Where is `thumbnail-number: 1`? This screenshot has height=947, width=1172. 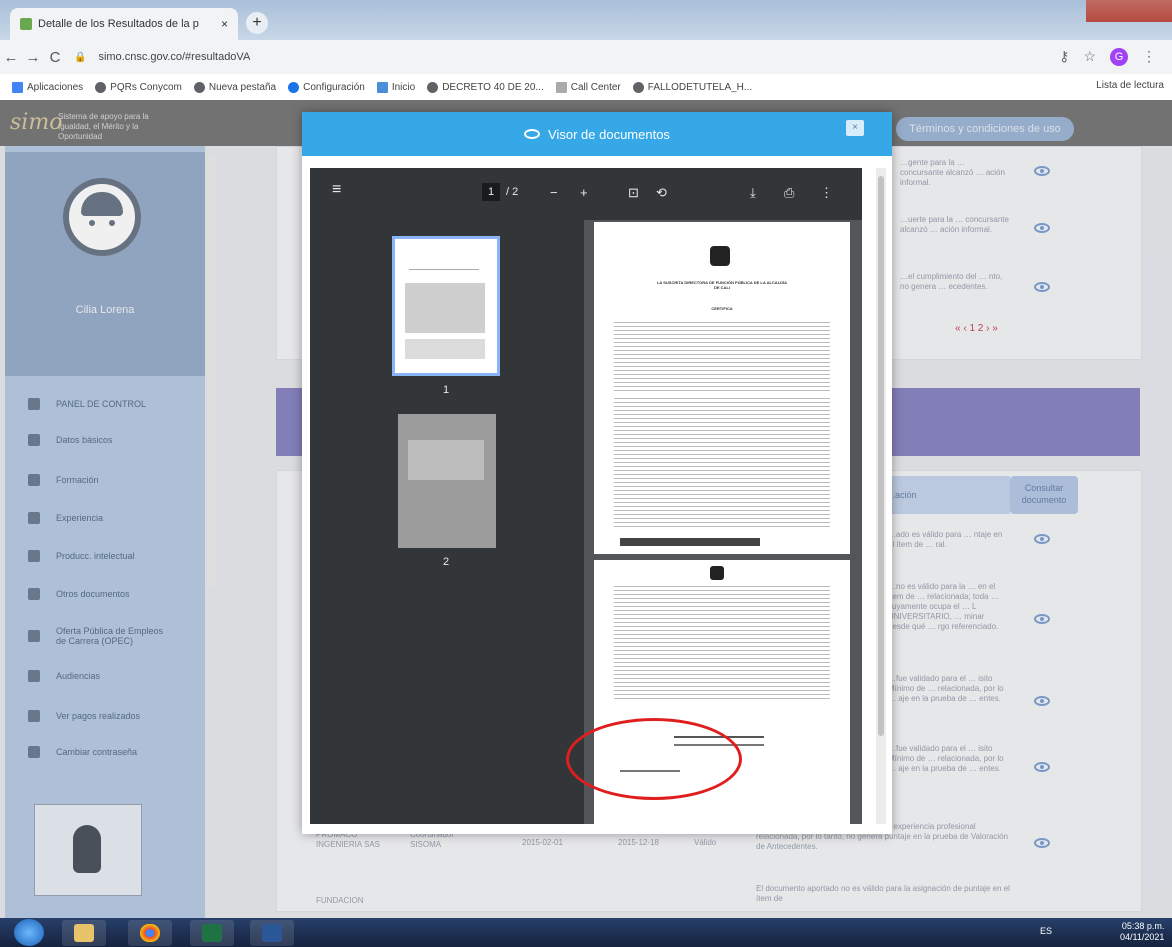
thumbnail-number: 1 is located at coordinates (446, 390).